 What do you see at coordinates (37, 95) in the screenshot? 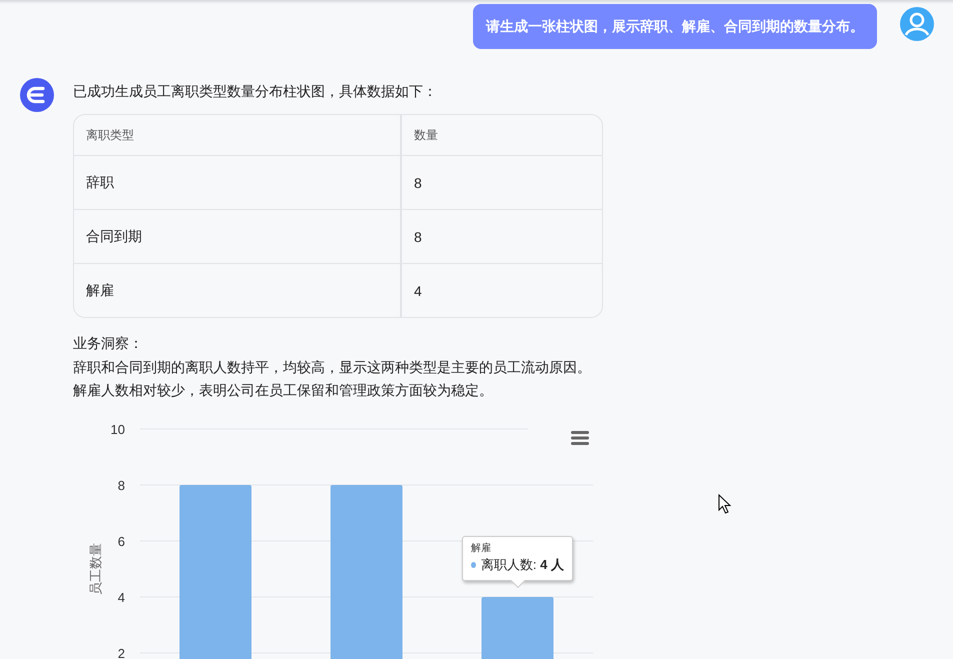
I see `assistant-logo-icon` at bounding box center [37, 95].